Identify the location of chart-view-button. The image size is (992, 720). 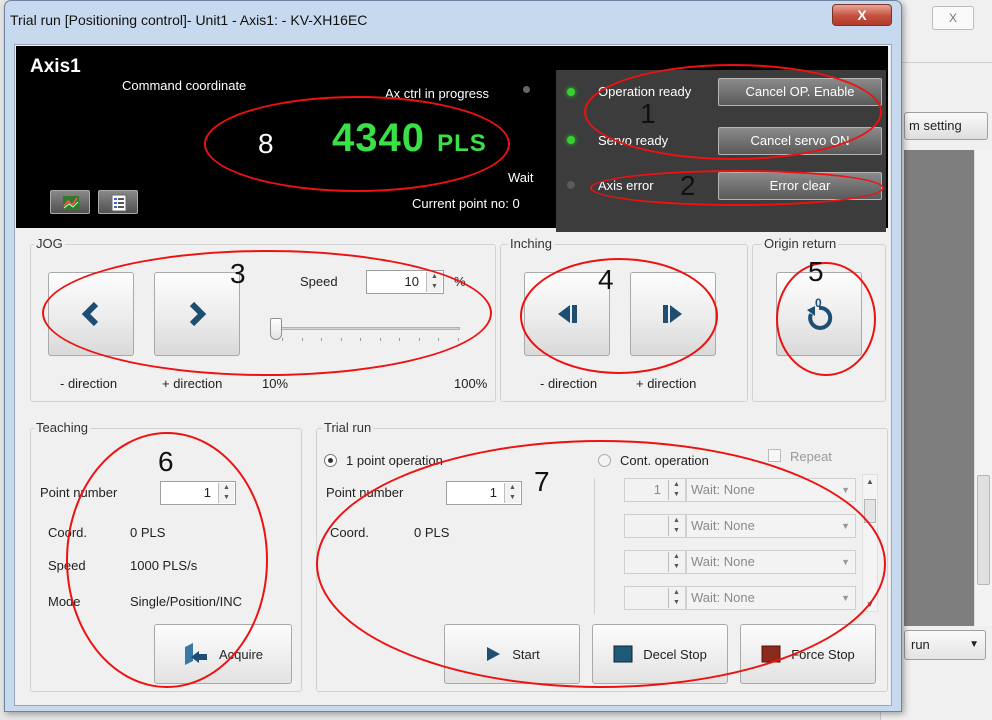
(70, 202).